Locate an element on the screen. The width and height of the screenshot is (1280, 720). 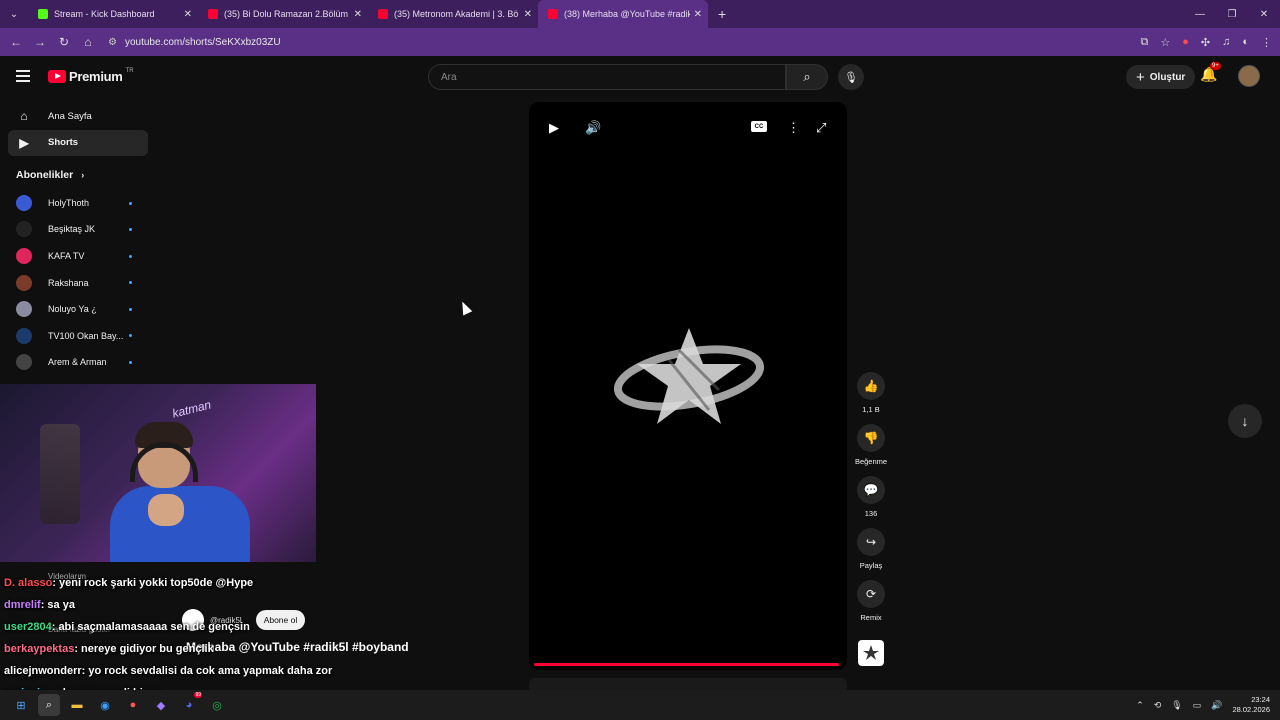
subscription-item: Noluyo Ya ¿ is located at coordinates (78, 309).